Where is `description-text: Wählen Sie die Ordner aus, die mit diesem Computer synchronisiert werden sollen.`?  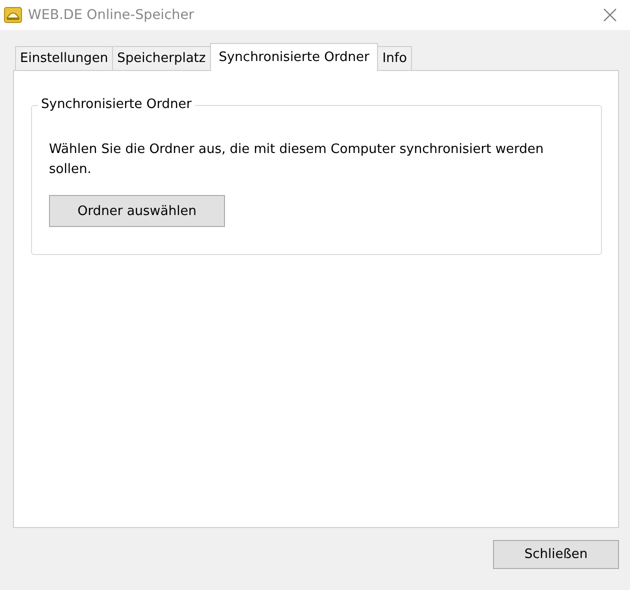 description-text: Wählen Sie die Ordner aus, die mit diesem Computer synchronisiert werden sollen. is located at coordinates (297, 160).